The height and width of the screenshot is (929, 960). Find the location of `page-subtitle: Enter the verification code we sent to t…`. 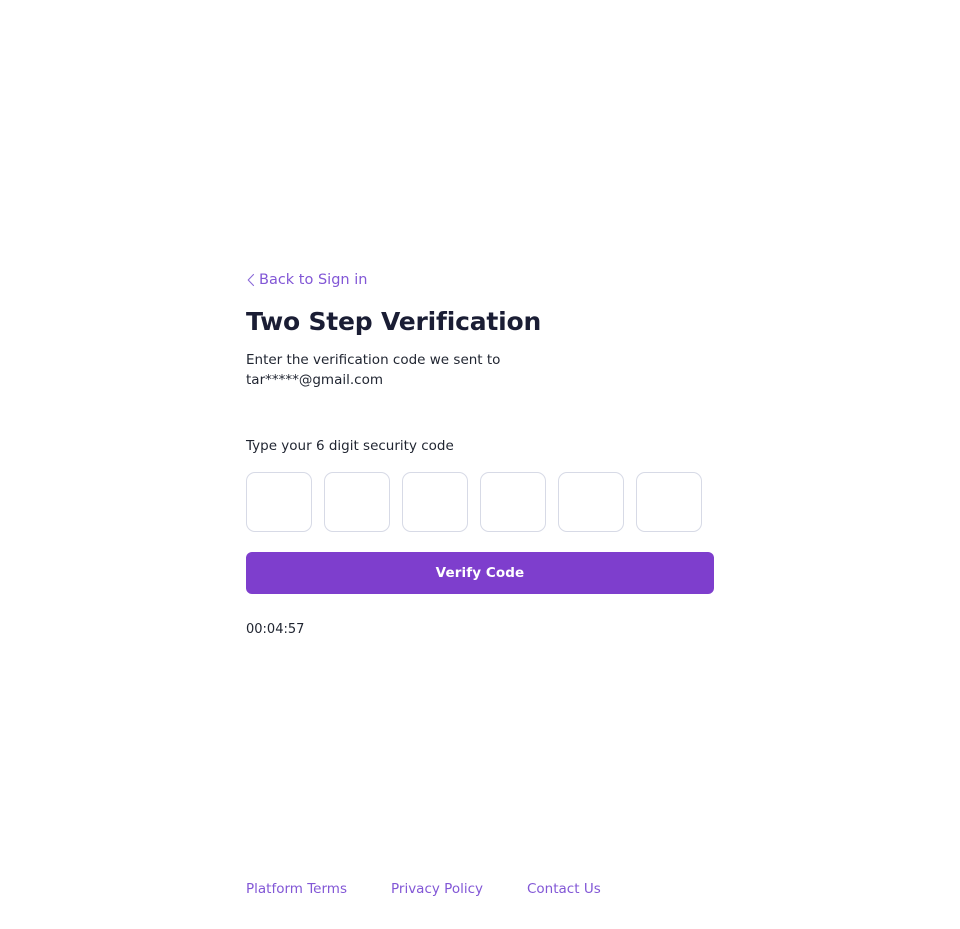

page-subtitle: Enter the verification code we sent to t… is located at coordinates (376, 370).